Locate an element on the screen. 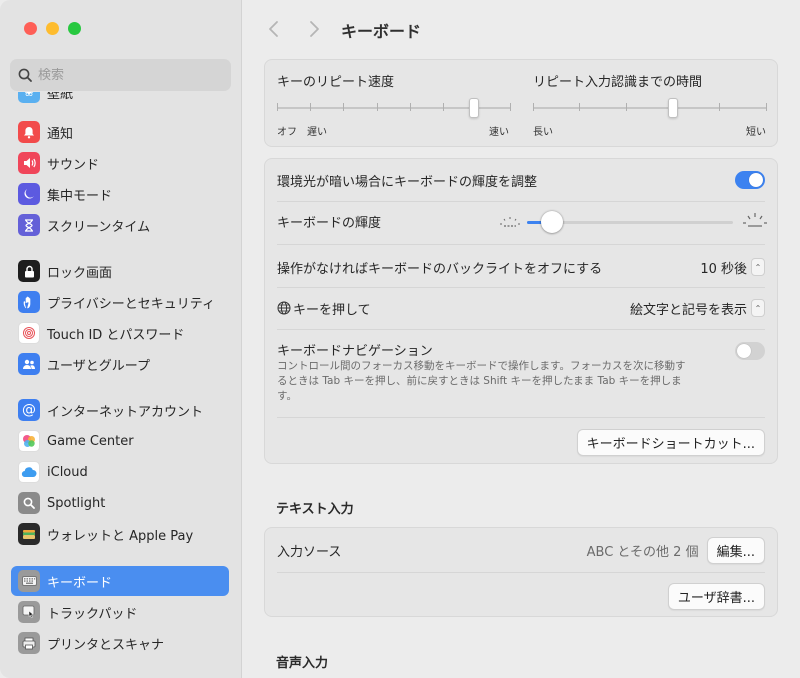 This screenshot has height=678, width=800. sidebar-item-label: Spotlight is located at coordinates (76, 503).